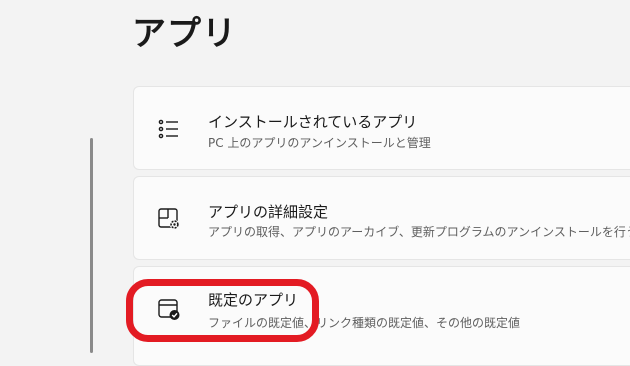 Image resolution: width=630 pixels, height=366 pixels. Describe the element at coordinates (169, 219) in the screenshot. I see `app-settings-icon` at that location.